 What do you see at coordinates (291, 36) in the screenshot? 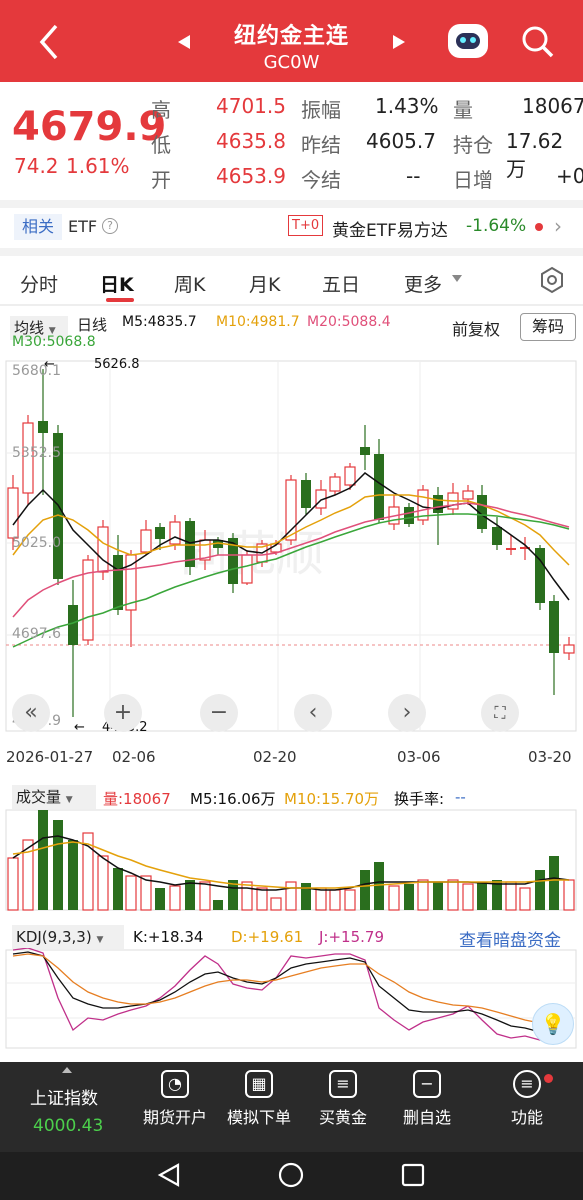
I see `page-title: 纽约金主连` at bounding box center [291, 36].